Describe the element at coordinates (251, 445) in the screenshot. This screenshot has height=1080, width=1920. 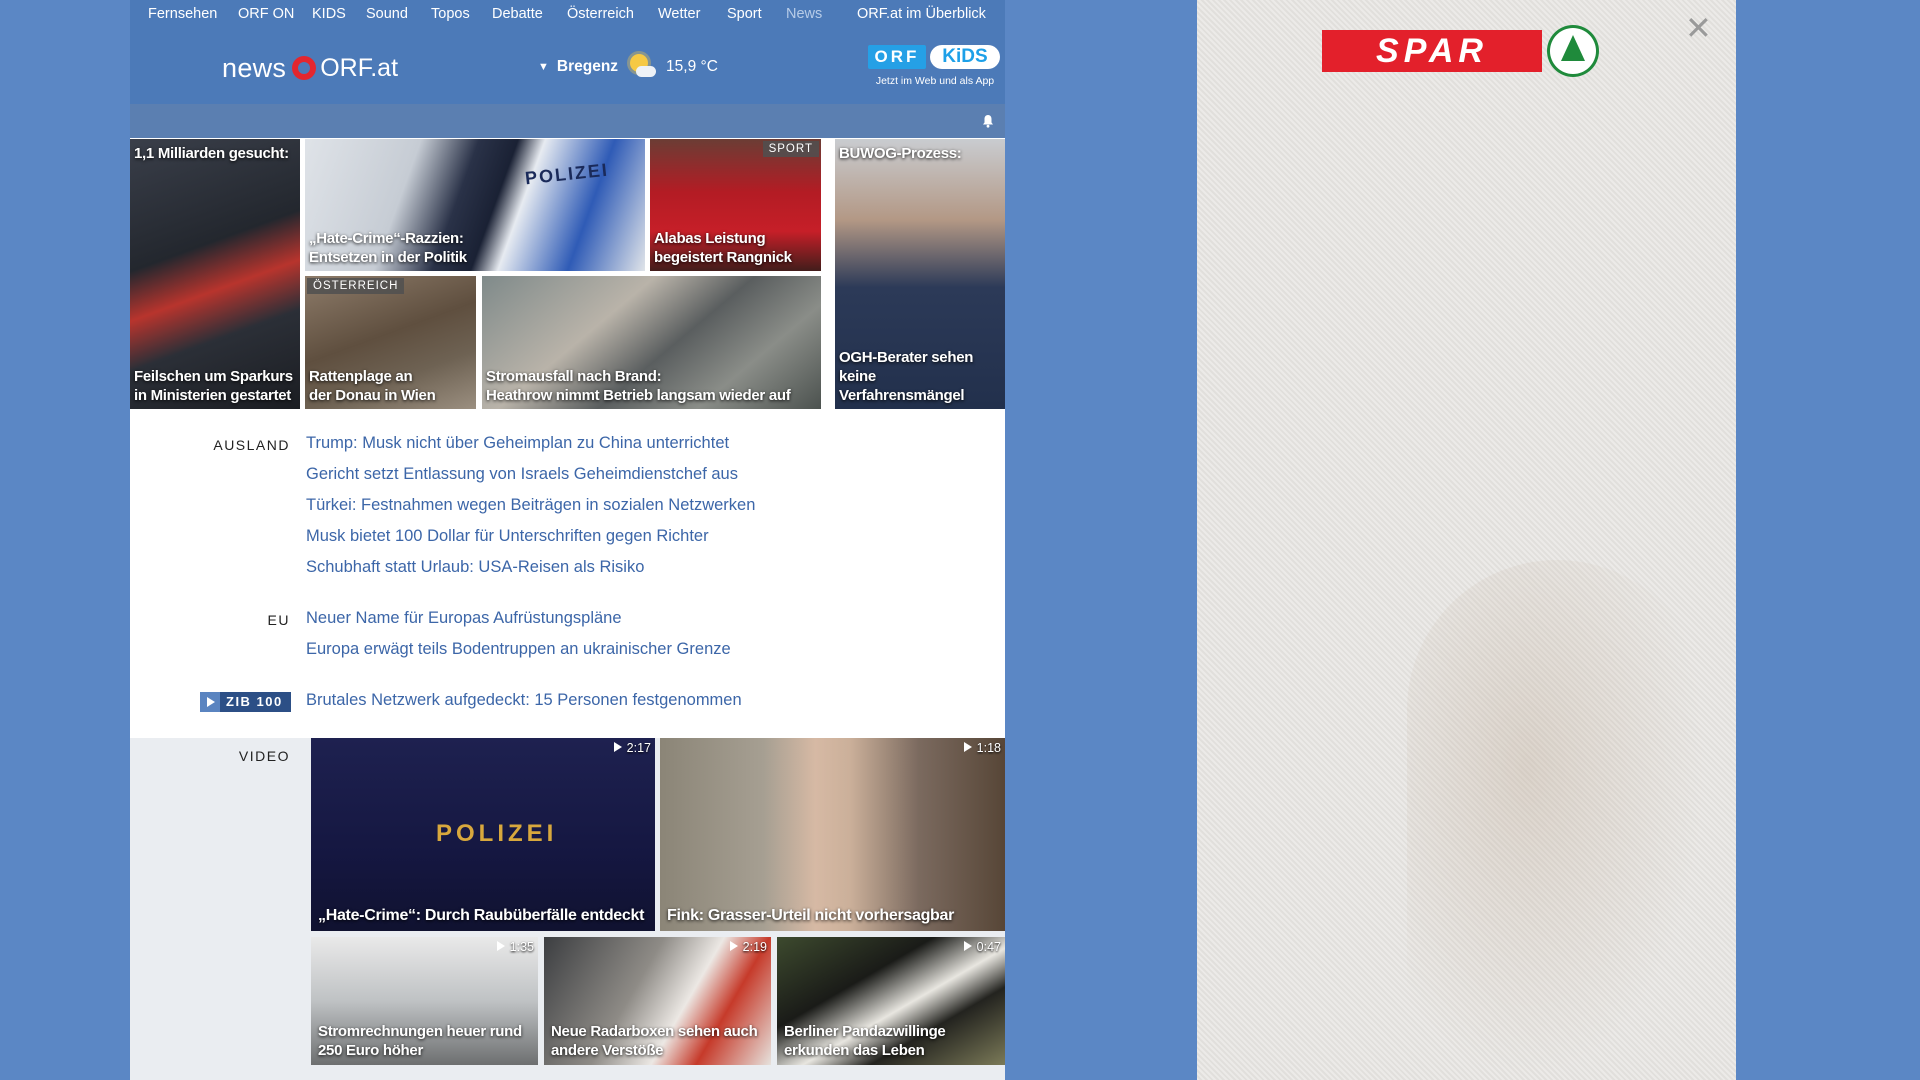
I see `section-label-ausland: AUSLAND` at that location.